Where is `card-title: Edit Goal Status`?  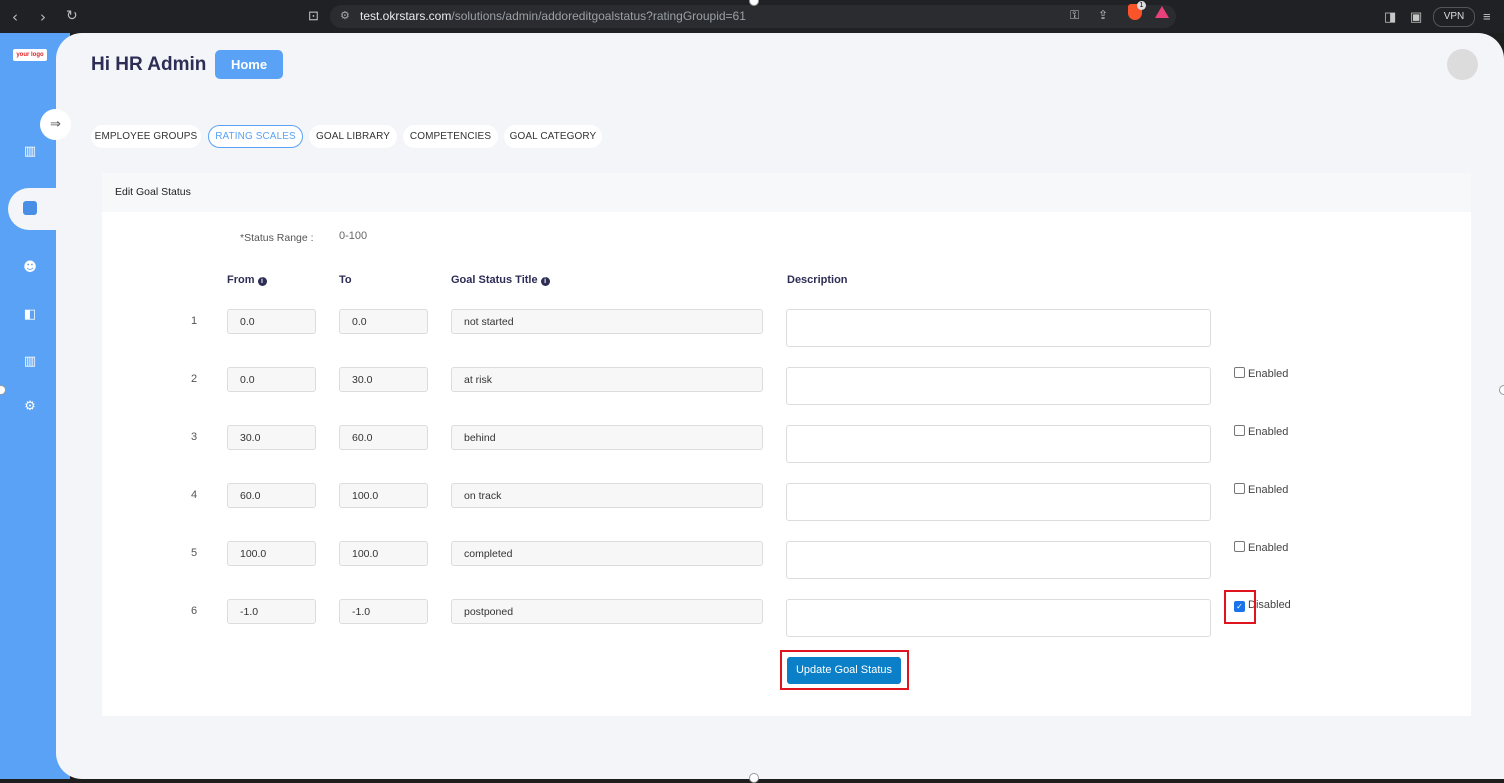
card-title: Edit Goal Status is located at coordinates (153, 192).